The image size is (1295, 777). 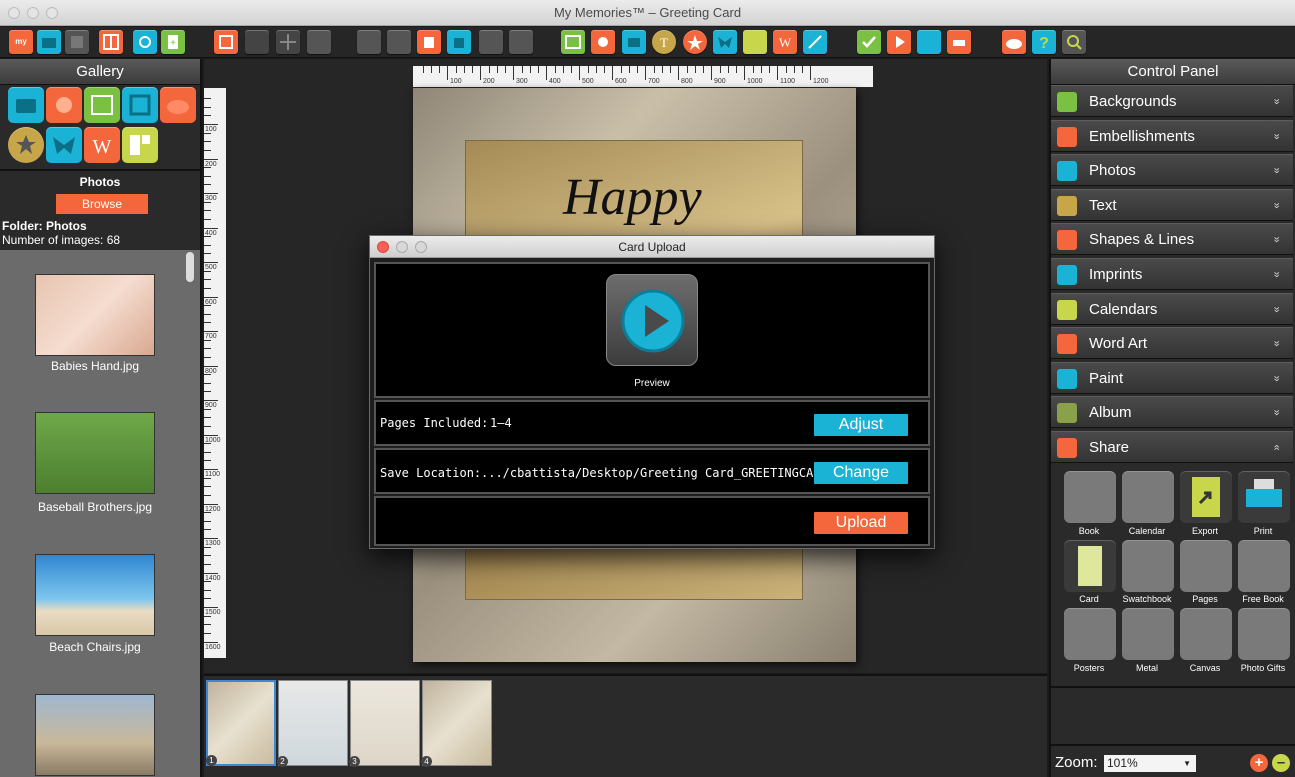 What do you see at coordinates (573, 42) in the screenshot?
I see `background-icon` at bounding box center [573, 42].